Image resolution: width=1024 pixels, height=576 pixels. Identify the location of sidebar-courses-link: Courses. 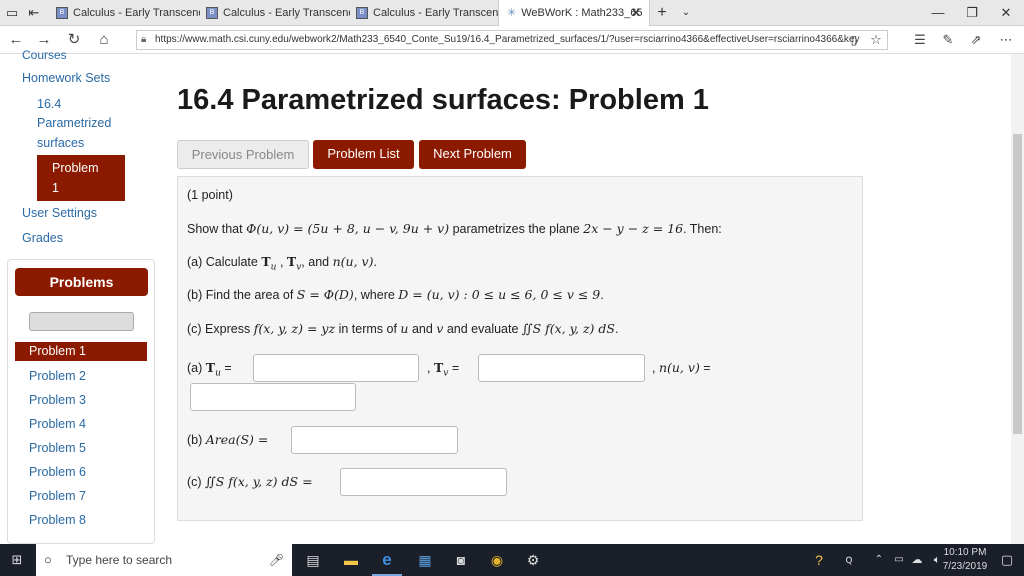
(44, 55).